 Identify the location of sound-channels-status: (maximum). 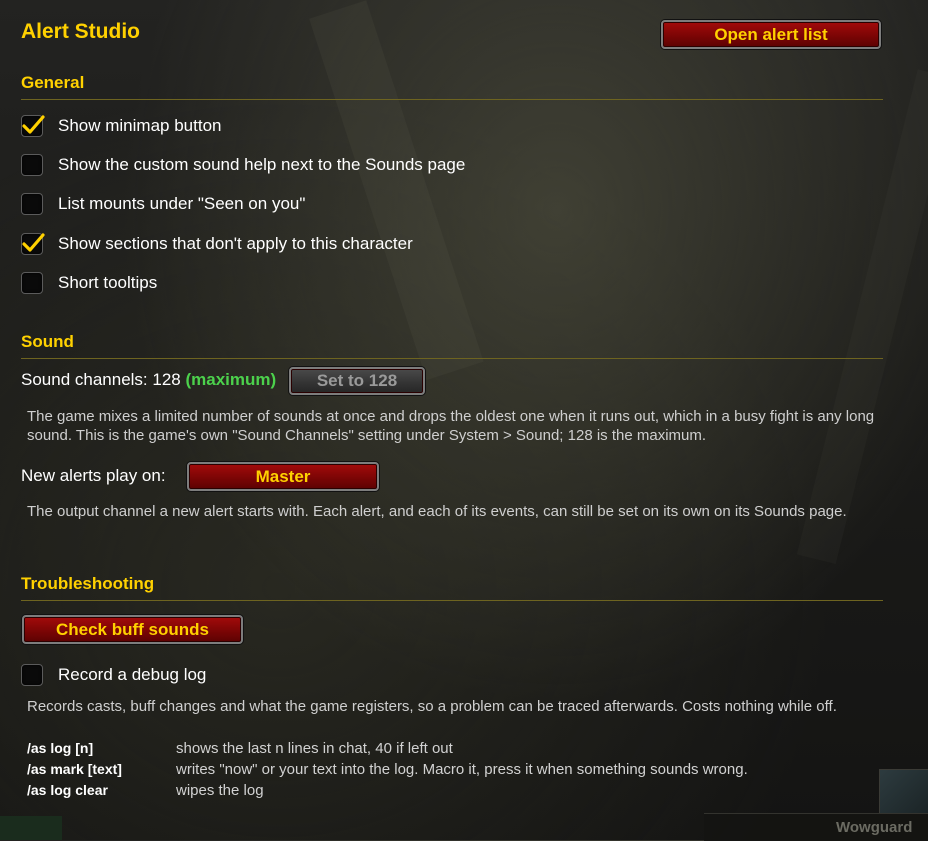
(231, 379).